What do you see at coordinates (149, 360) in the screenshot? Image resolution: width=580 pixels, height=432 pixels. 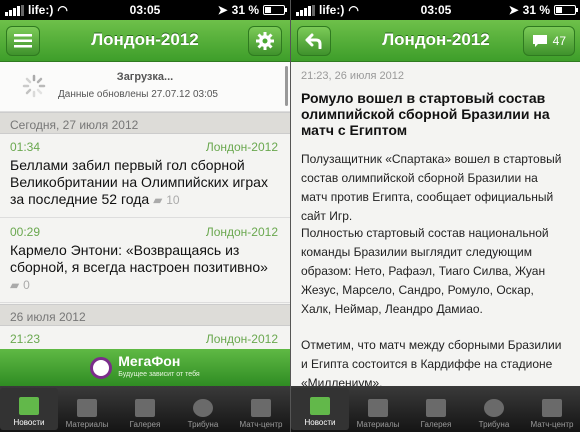 I see `banner-brand: МегаФон` at bounding box center [149, 360].